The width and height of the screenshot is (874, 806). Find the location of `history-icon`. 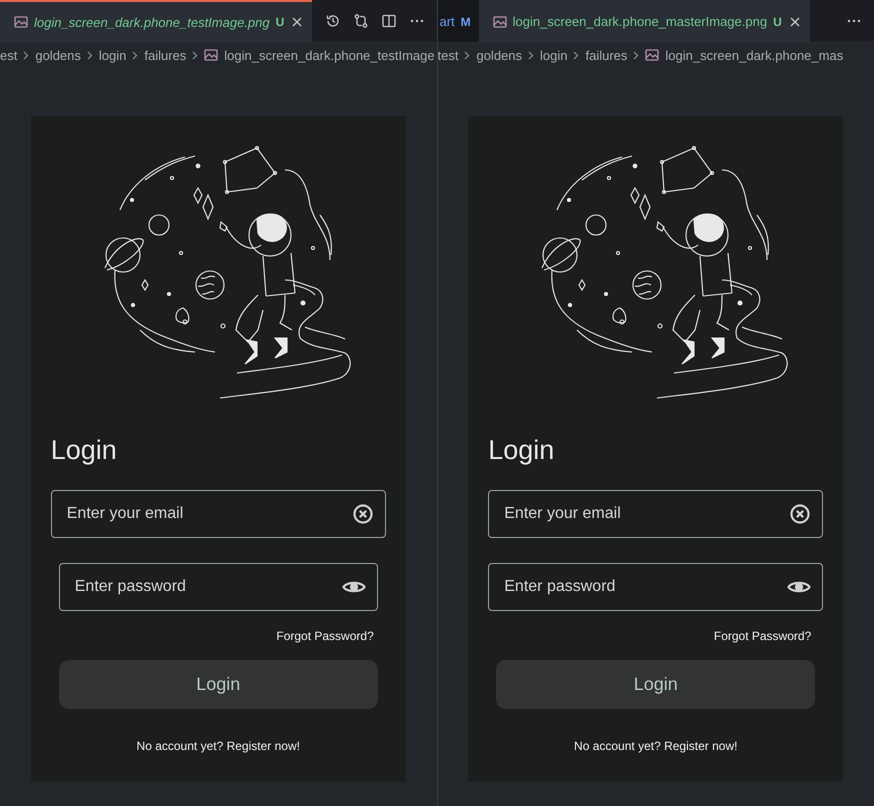

history-icon is located at coordinates (332, 21).